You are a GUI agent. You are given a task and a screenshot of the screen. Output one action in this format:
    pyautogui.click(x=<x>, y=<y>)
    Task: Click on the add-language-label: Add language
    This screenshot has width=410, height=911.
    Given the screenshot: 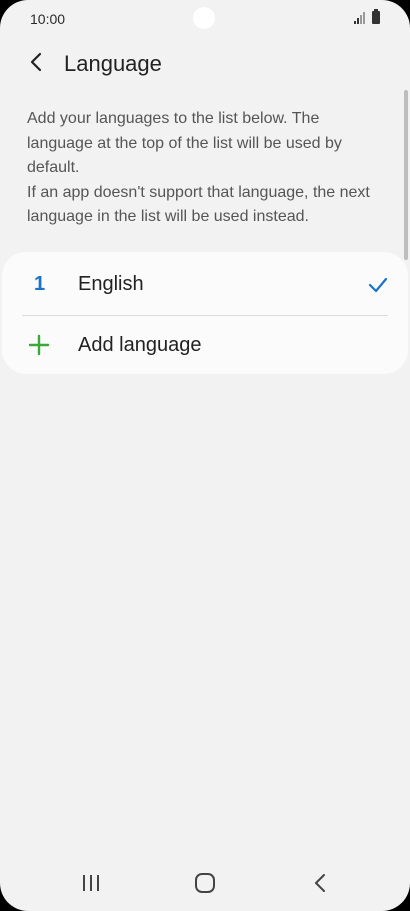 What is the action you would take?
    pyautogui.click(x=140, y=345)
    